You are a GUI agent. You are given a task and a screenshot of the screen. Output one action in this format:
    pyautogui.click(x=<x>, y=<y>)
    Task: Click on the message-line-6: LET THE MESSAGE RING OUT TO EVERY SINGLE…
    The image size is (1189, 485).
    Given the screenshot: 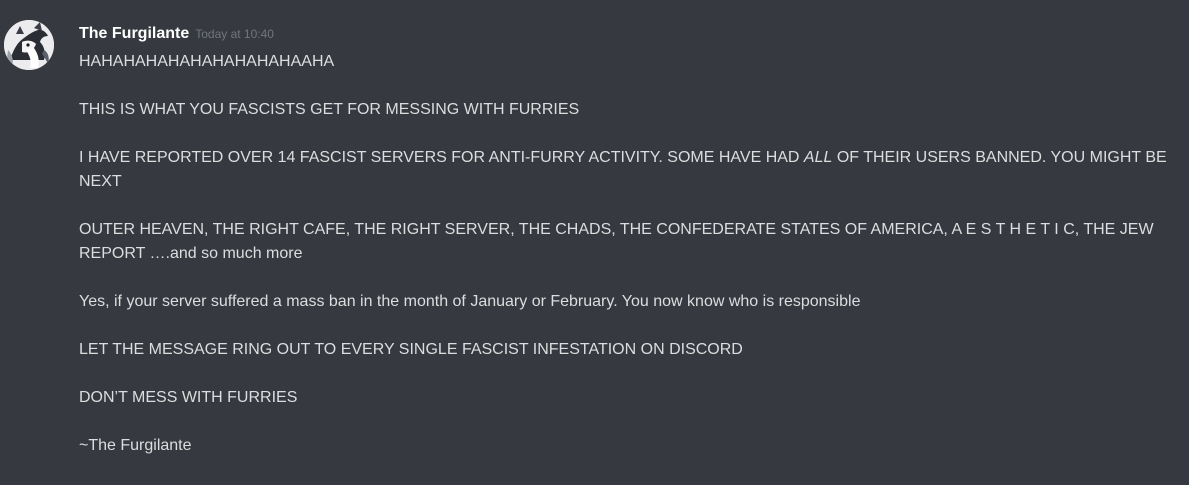 What is the action you would take?
    pyautogui.click(x=411, y=349)
    